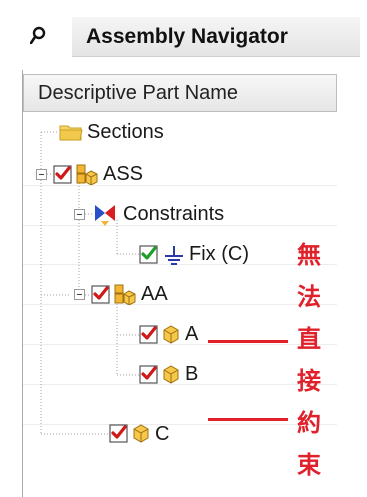 The width and height of the screenshot is (367, 497). What do you see at coordinates (79, 214) in the screenshot?
I see `collapse-constraints-toggle` at bounding box center [79, 214].